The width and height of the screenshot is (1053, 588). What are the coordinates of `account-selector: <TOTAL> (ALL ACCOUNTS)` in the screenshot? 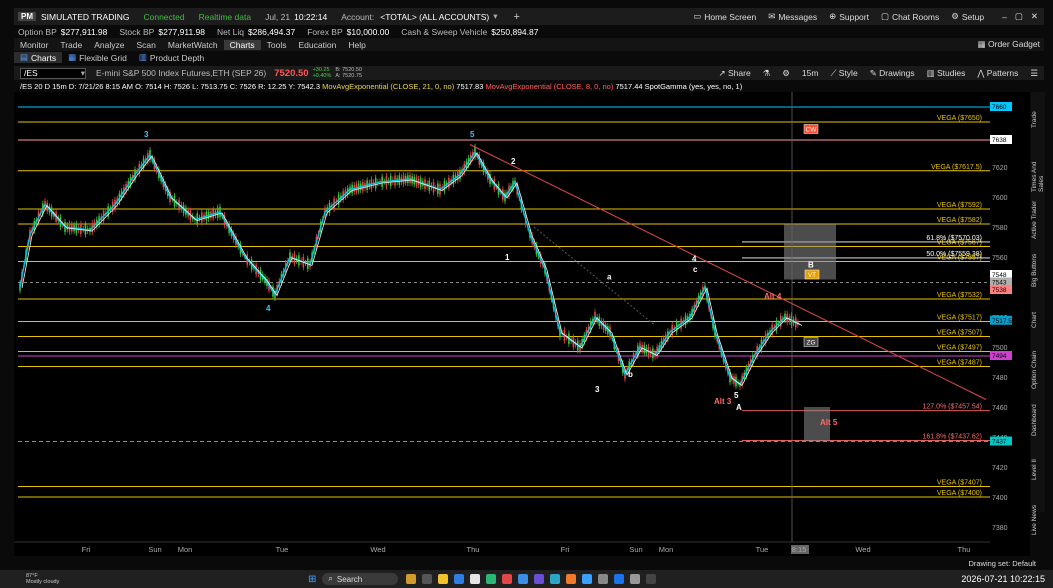 It's located at (434, 17).